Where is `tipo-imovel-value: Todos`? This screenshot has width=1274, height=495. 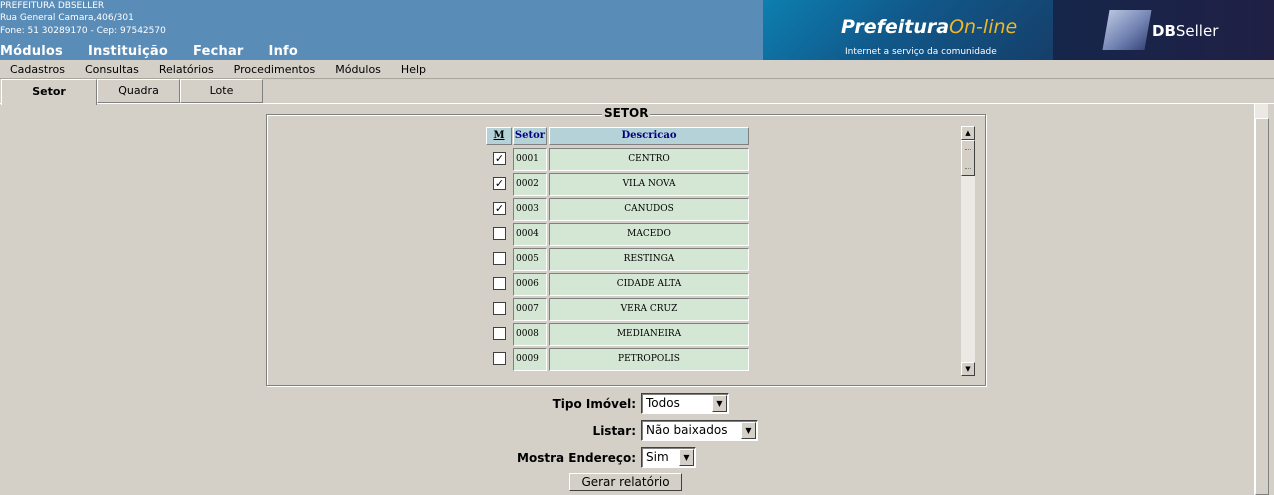
tipo-imovel-value: Todos is located at coordinates (663, 403).